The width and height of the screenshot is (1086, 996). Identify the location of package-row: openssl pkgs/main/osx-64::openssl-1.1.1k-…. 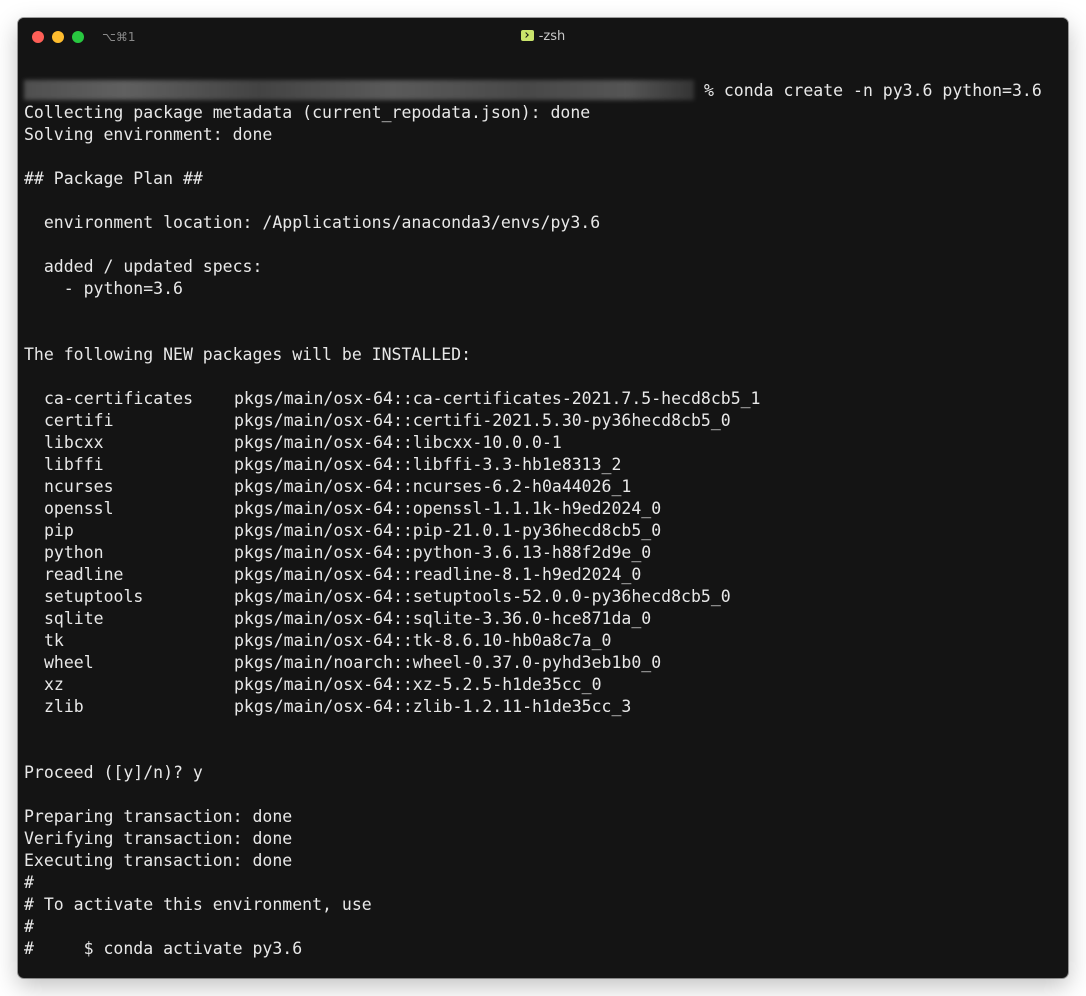
(543, 509).